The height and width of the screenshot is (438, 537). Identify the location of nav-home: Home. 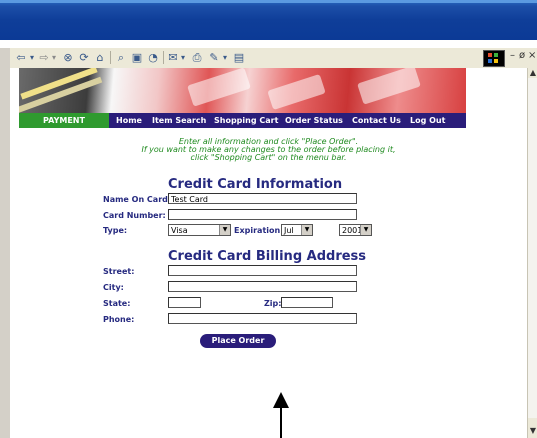
(129, 120).